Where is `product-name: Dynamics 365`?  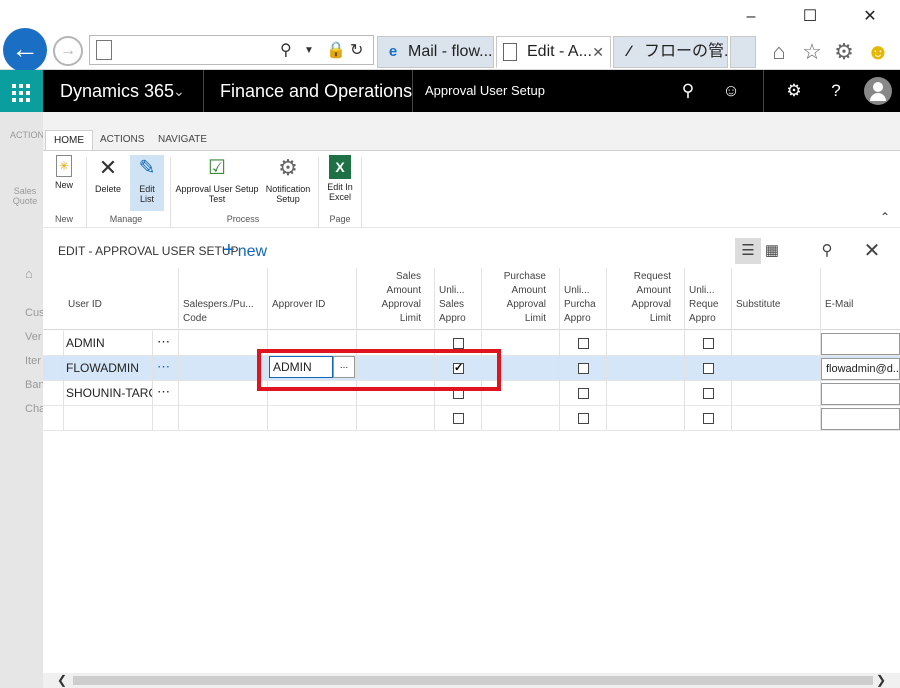
product-name: Dynamics 365 is located at coordinates (117, 91).